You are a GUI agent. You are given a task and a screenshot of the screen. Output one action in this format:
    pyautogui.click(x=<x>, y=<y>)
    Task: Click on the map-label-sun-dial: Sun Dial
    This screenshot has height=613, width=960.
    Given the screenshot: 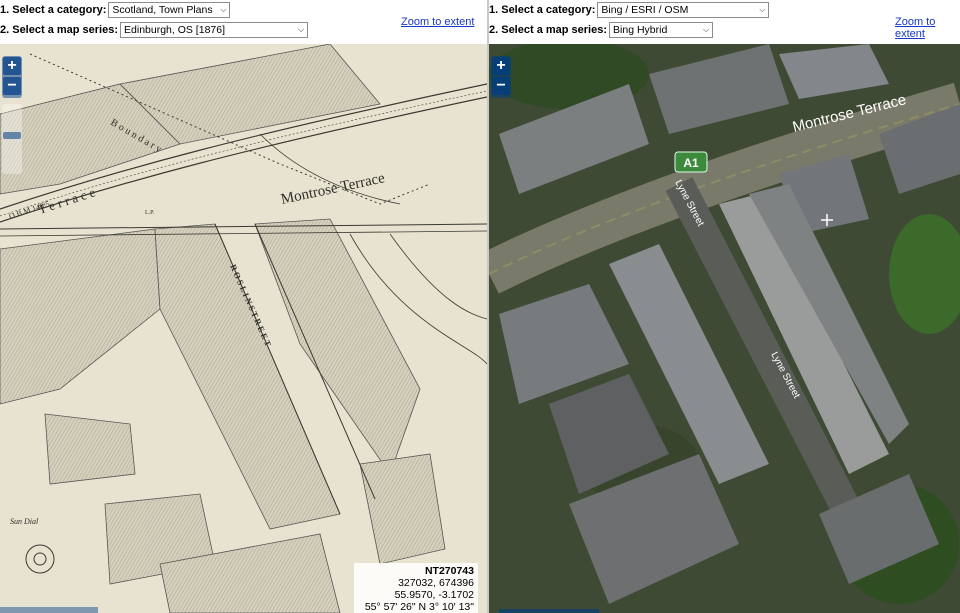 What is the action you would take?
    pyautogui.click(x=24, y=521)
    